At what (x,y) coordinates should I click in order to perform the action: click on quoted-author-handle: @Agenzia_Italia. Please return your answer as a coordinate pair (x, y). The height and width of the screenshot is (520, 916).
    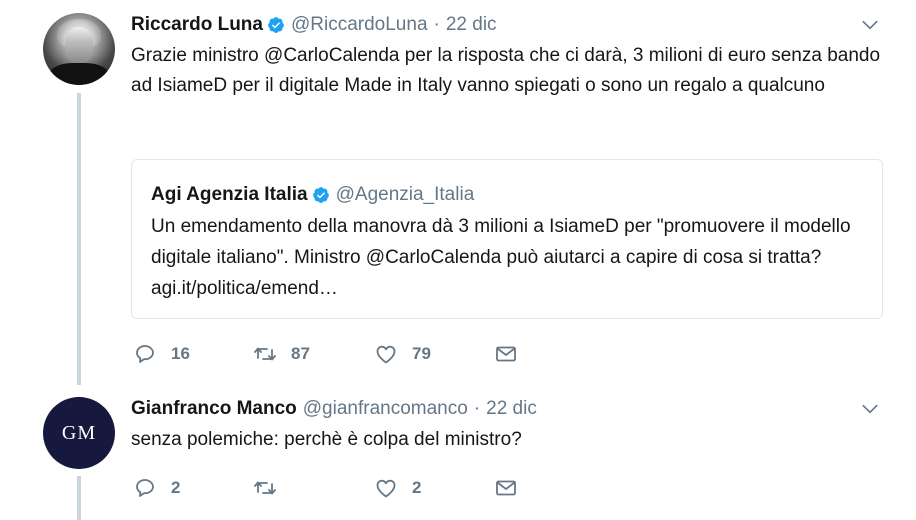
    Looking at the image, I should click on (405, 194).